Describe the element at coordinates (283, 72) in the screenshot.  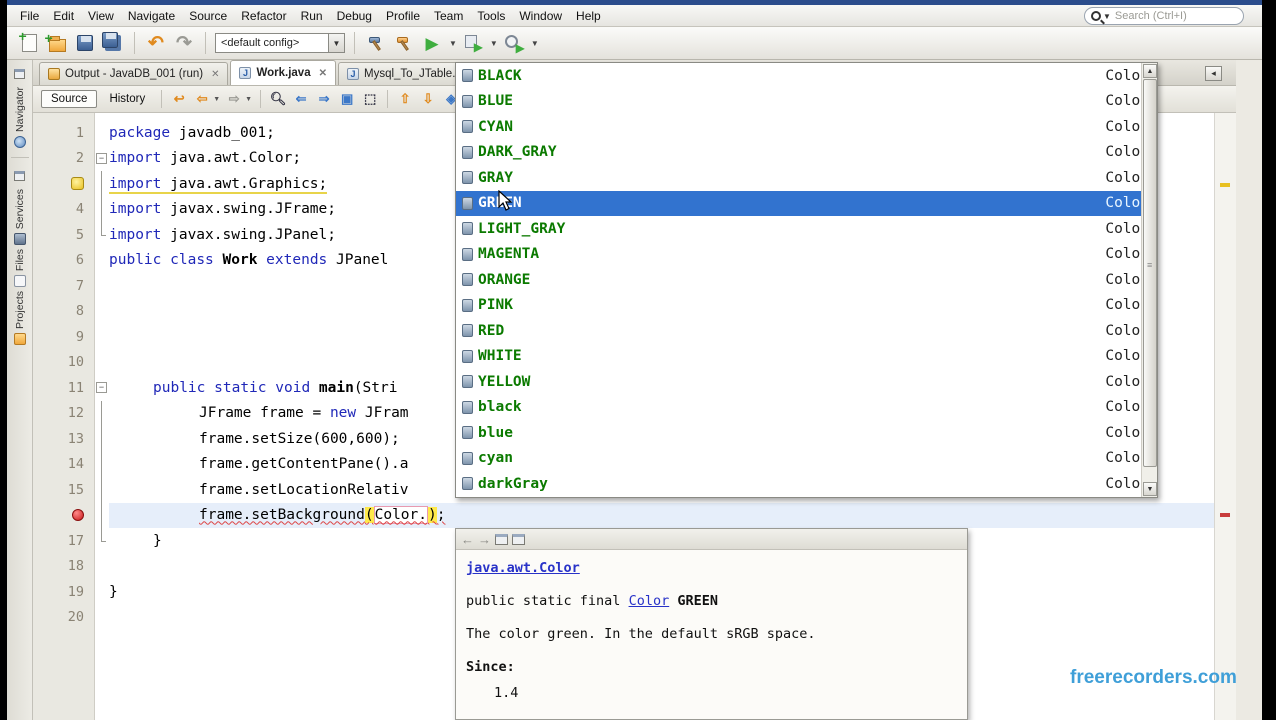
I see `tab-work-java: J Work.java ✕` at that location.